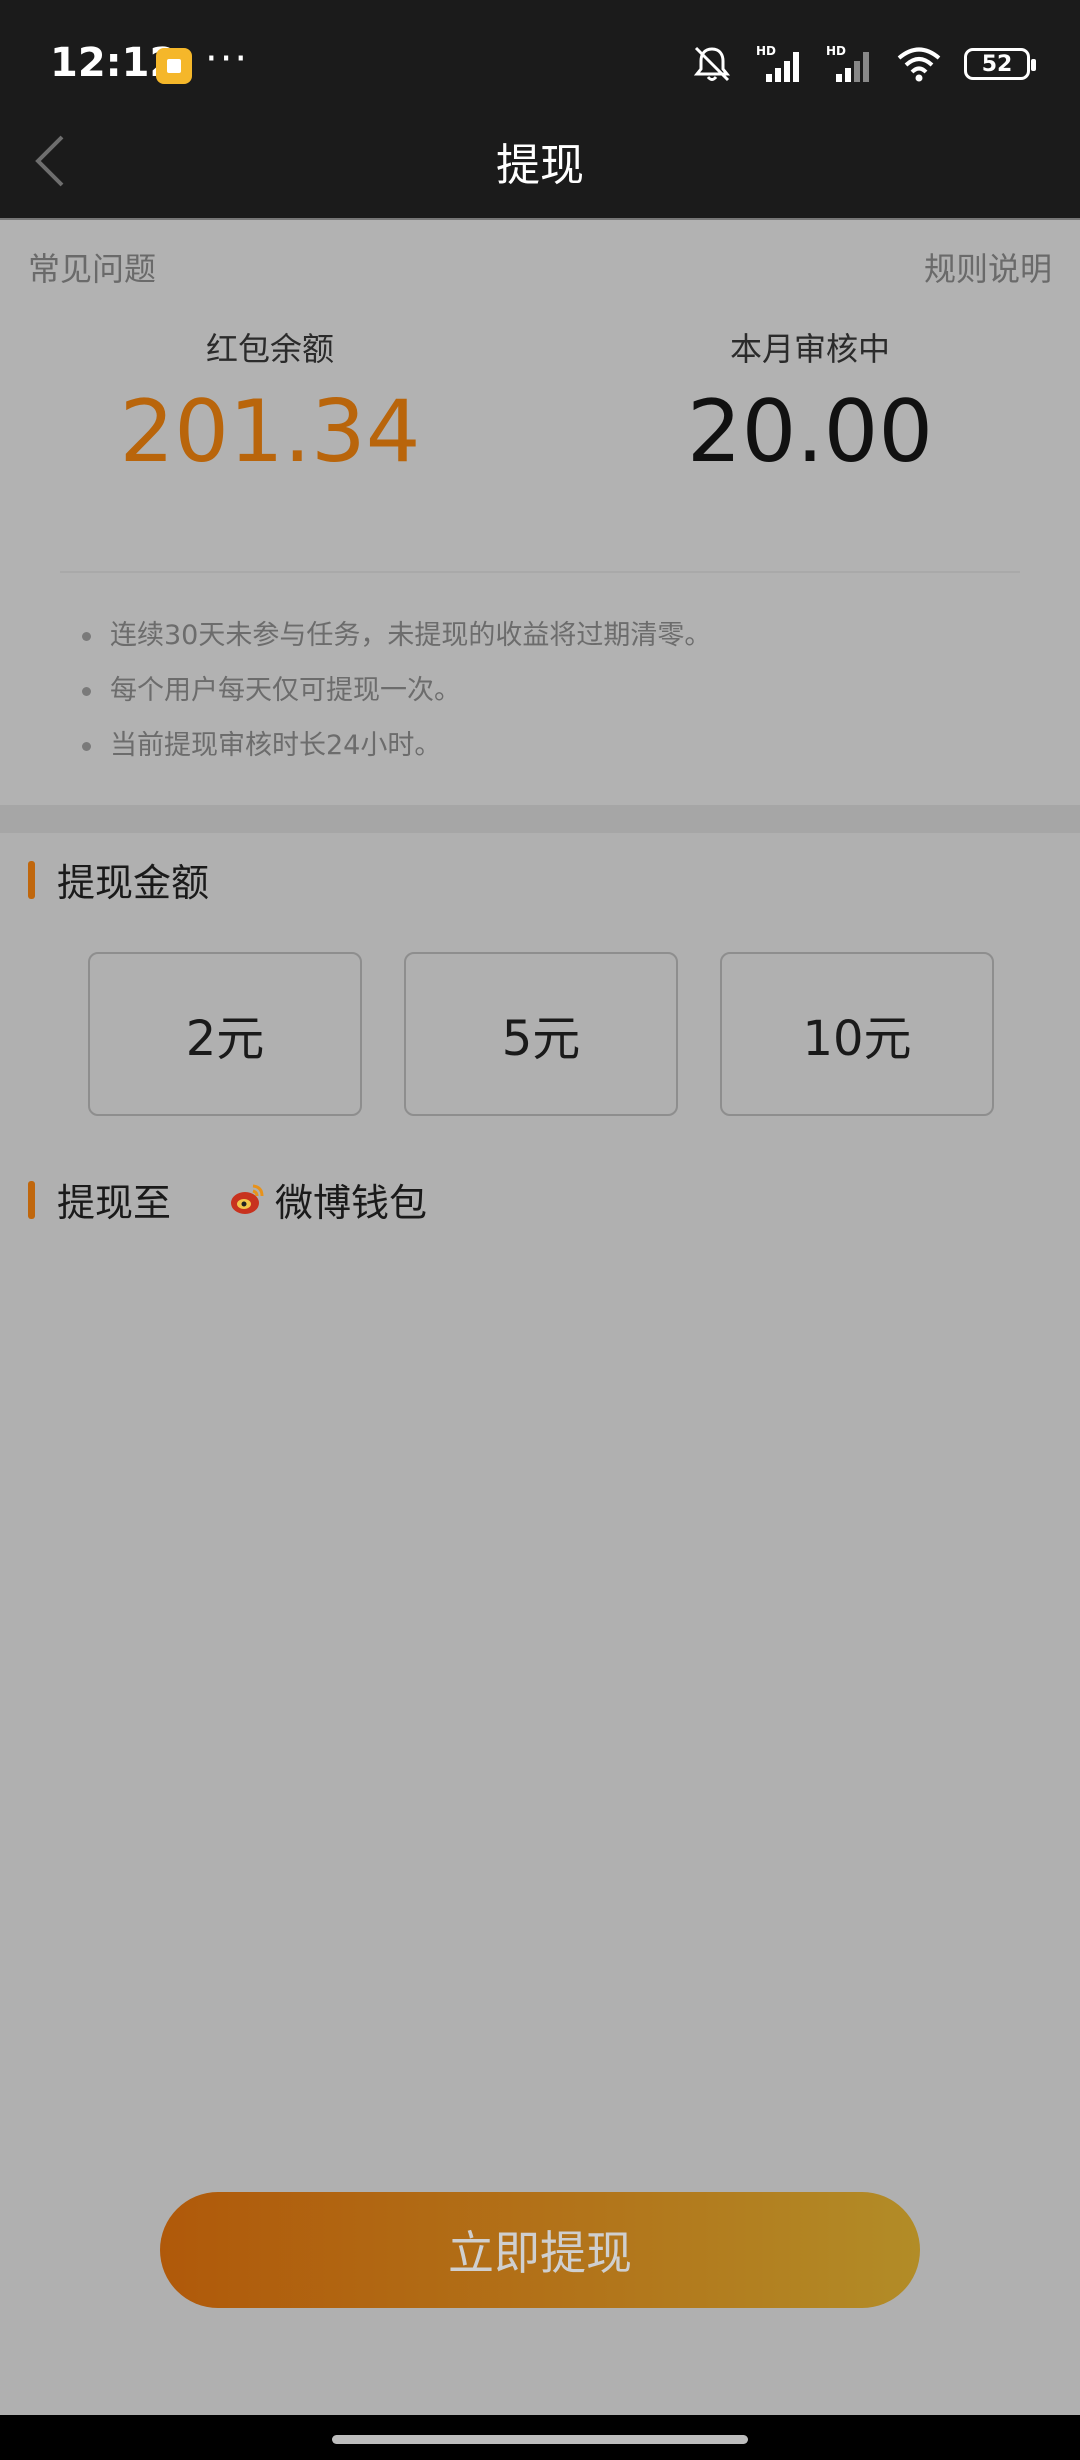 The image size is (1080, 2460). I want to click on destination-title-text: 提现至, so click(114, 1203).